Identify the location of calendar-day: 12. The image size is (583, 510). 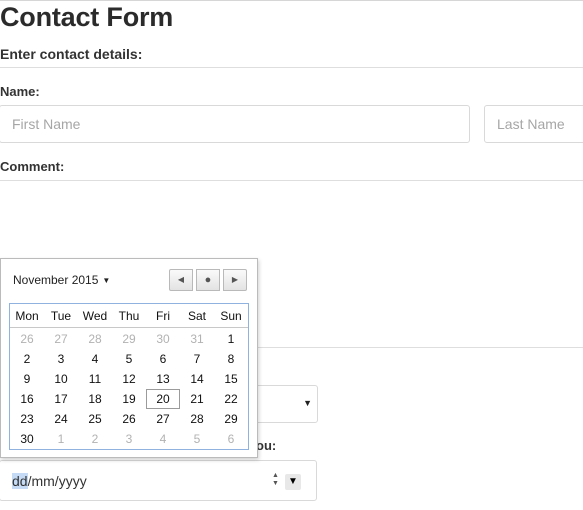
(129, 379).